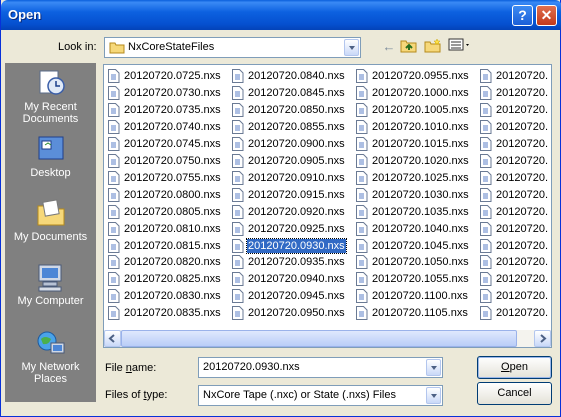 Image resolution: width=561 pixels, height=417 pixels. I want to click on place-label-line2: Documents, so click(50, 119).